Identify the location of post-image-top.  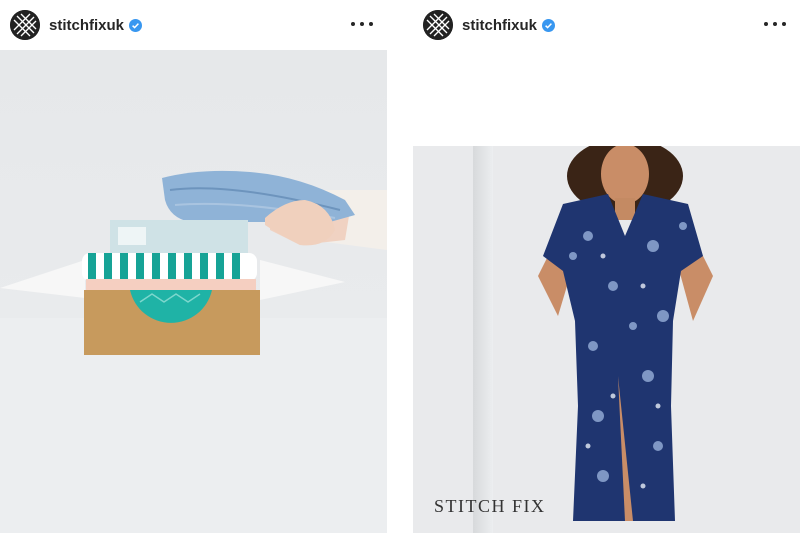
(606, 98).